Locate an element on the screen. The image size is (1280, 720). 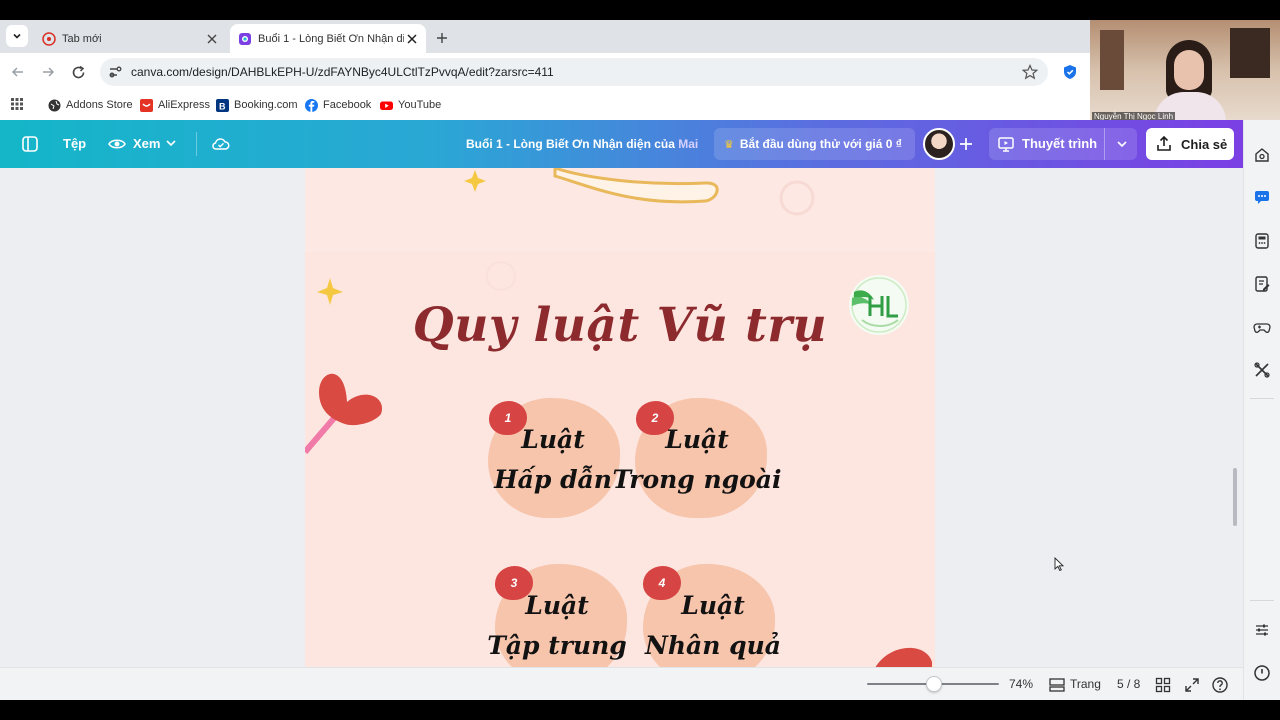
design-title: Buổi 1 - Lòng Biết Ơn Nhận diện của Mai is located at coordinates (582, 144).